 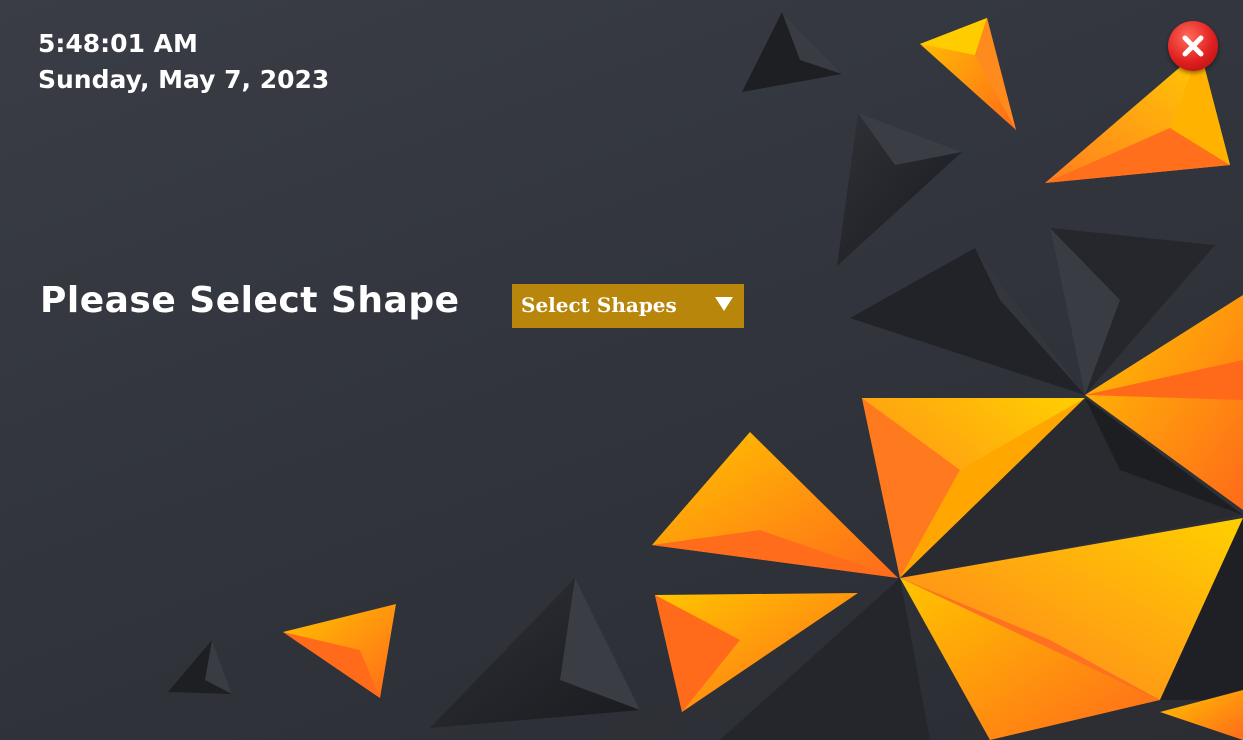 I want to click on close-icon, so click(x=1193, y=46).